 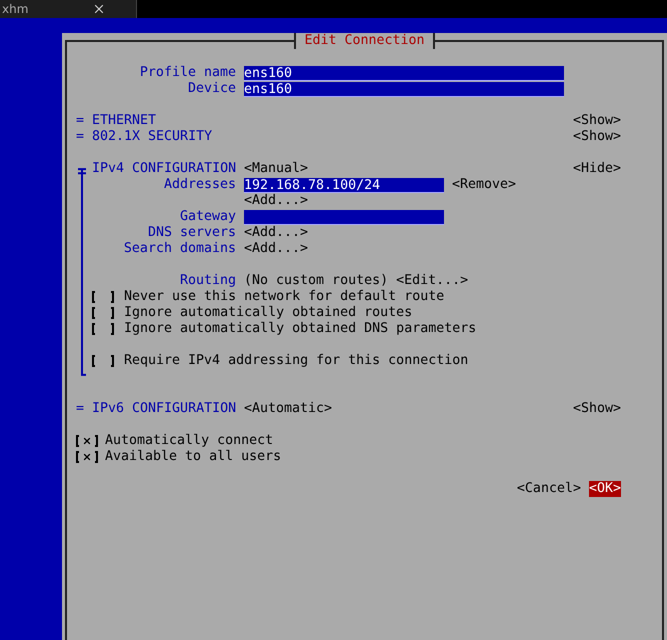 What do you see at coordinates (189, 441) in the screenshot?
I see `checkbox-label: Automatically connect` at bounding box center [189, 441].